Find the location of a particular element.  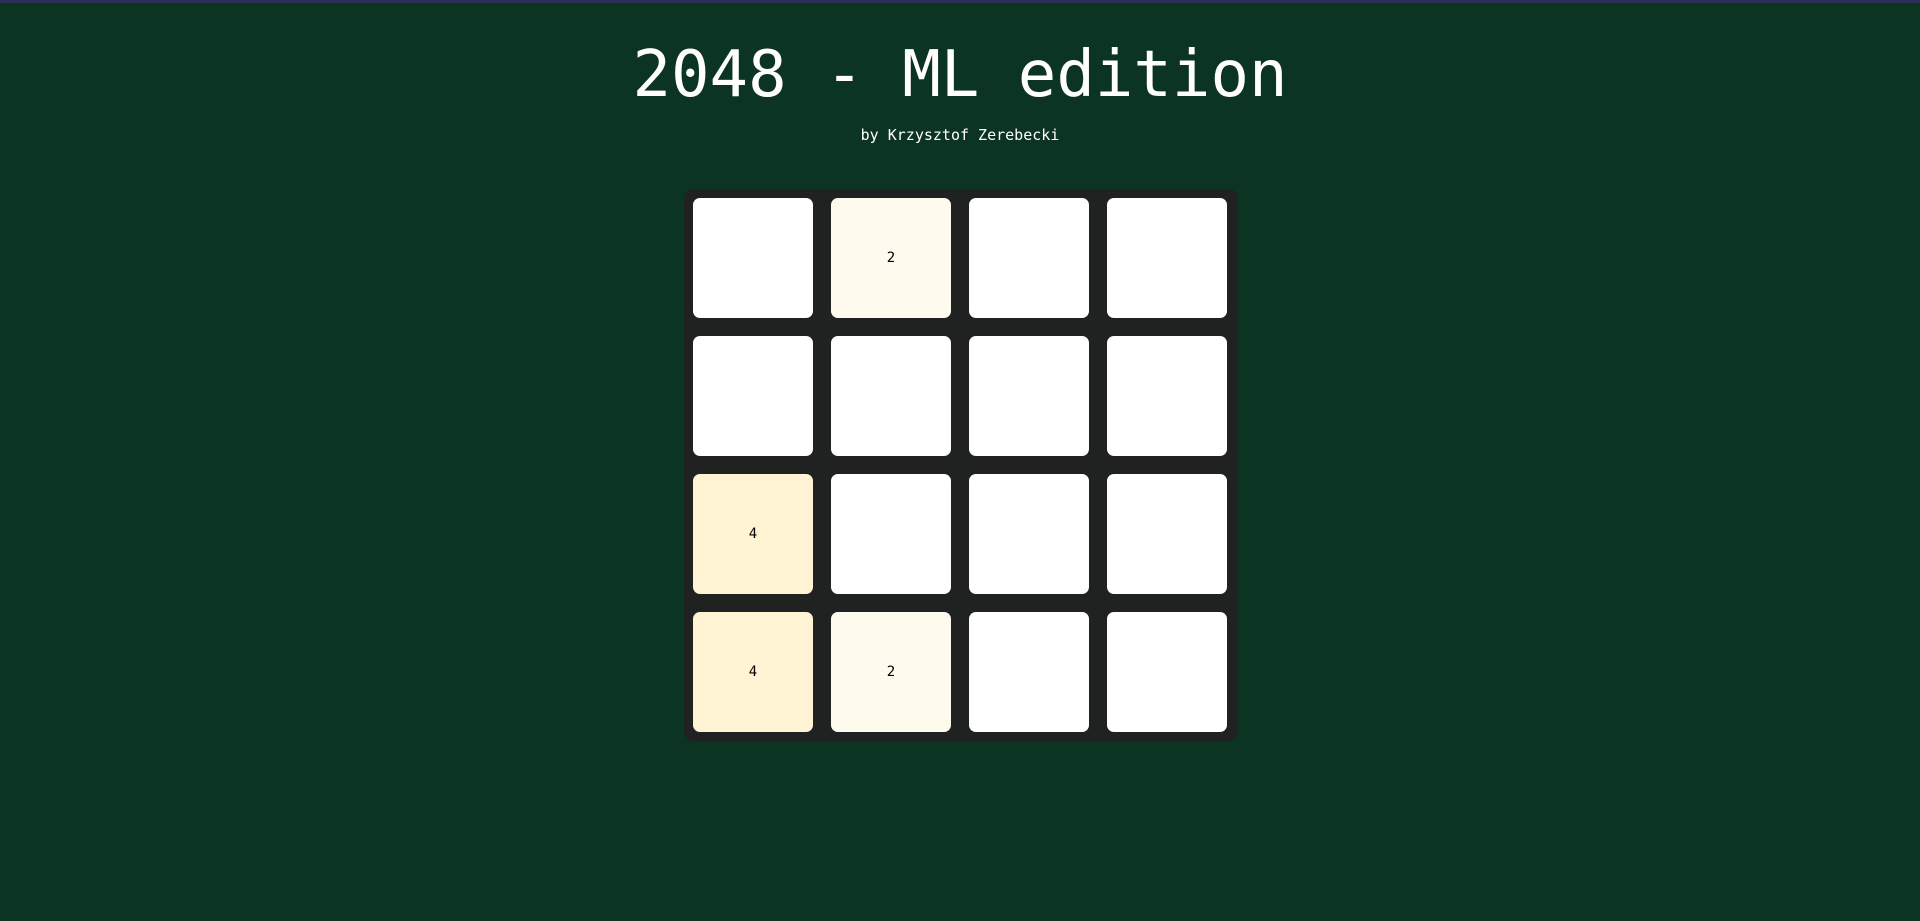

tile-r4-c3 is located at coordinates (1029, 672).